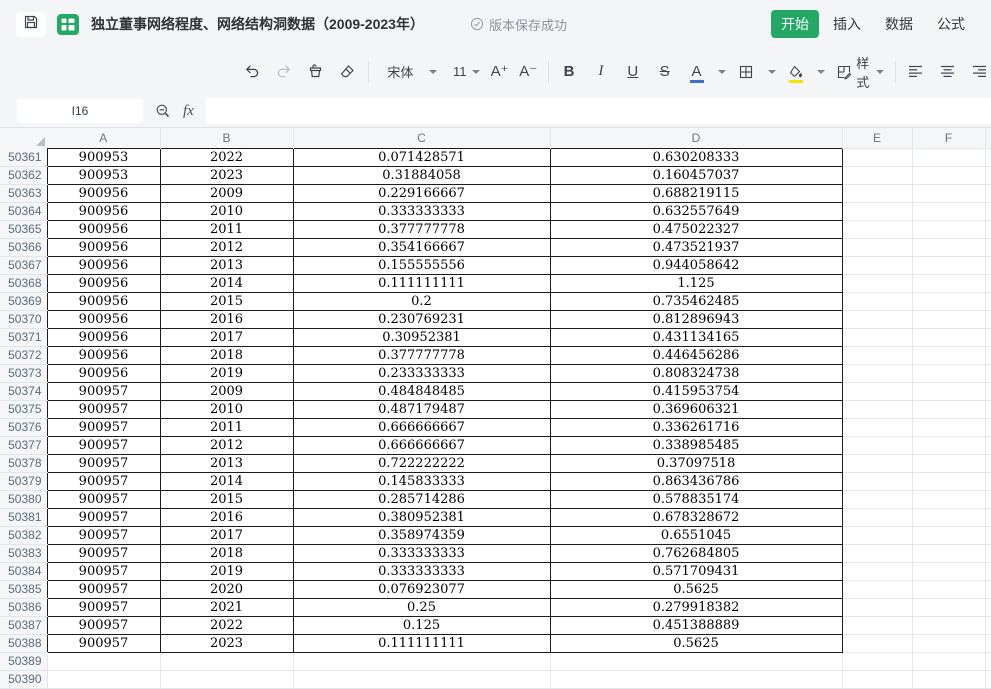  What do you see at coordinates (23, 355) in the screenshot?
I see `row-header: 50372` at bounding box center [23, 355].